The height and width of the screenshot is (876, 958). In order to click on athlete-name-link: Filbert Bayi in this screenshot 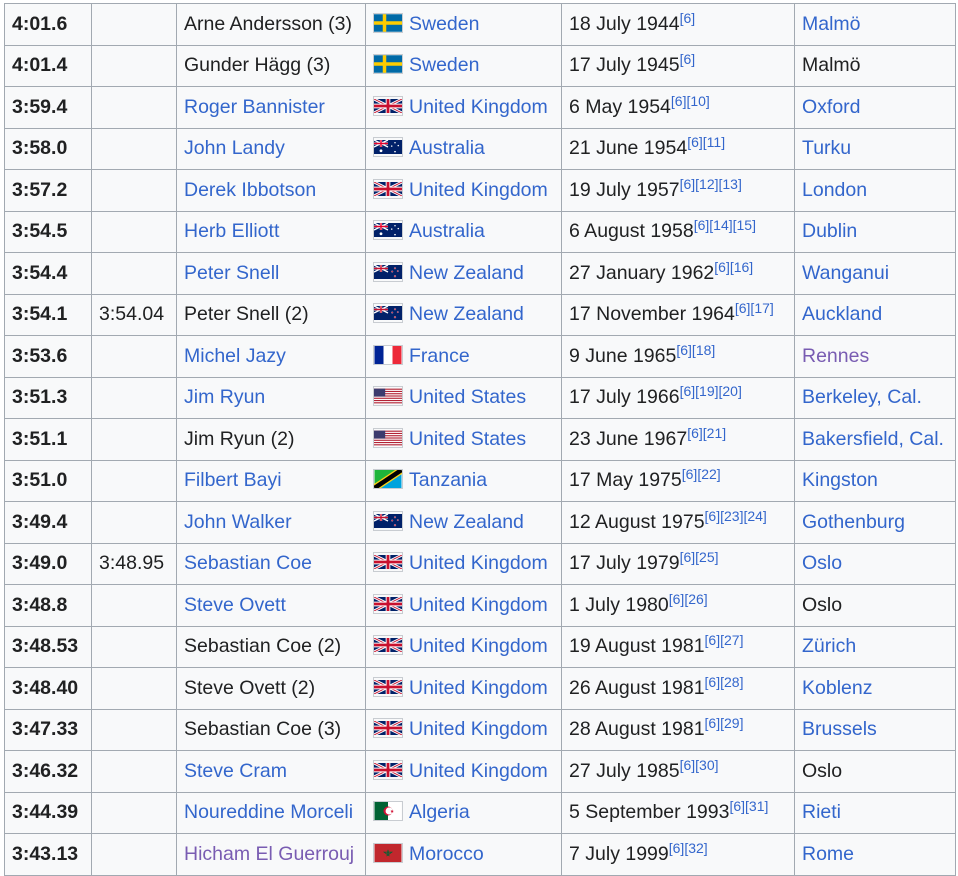, I will do `click(233, 480)`.